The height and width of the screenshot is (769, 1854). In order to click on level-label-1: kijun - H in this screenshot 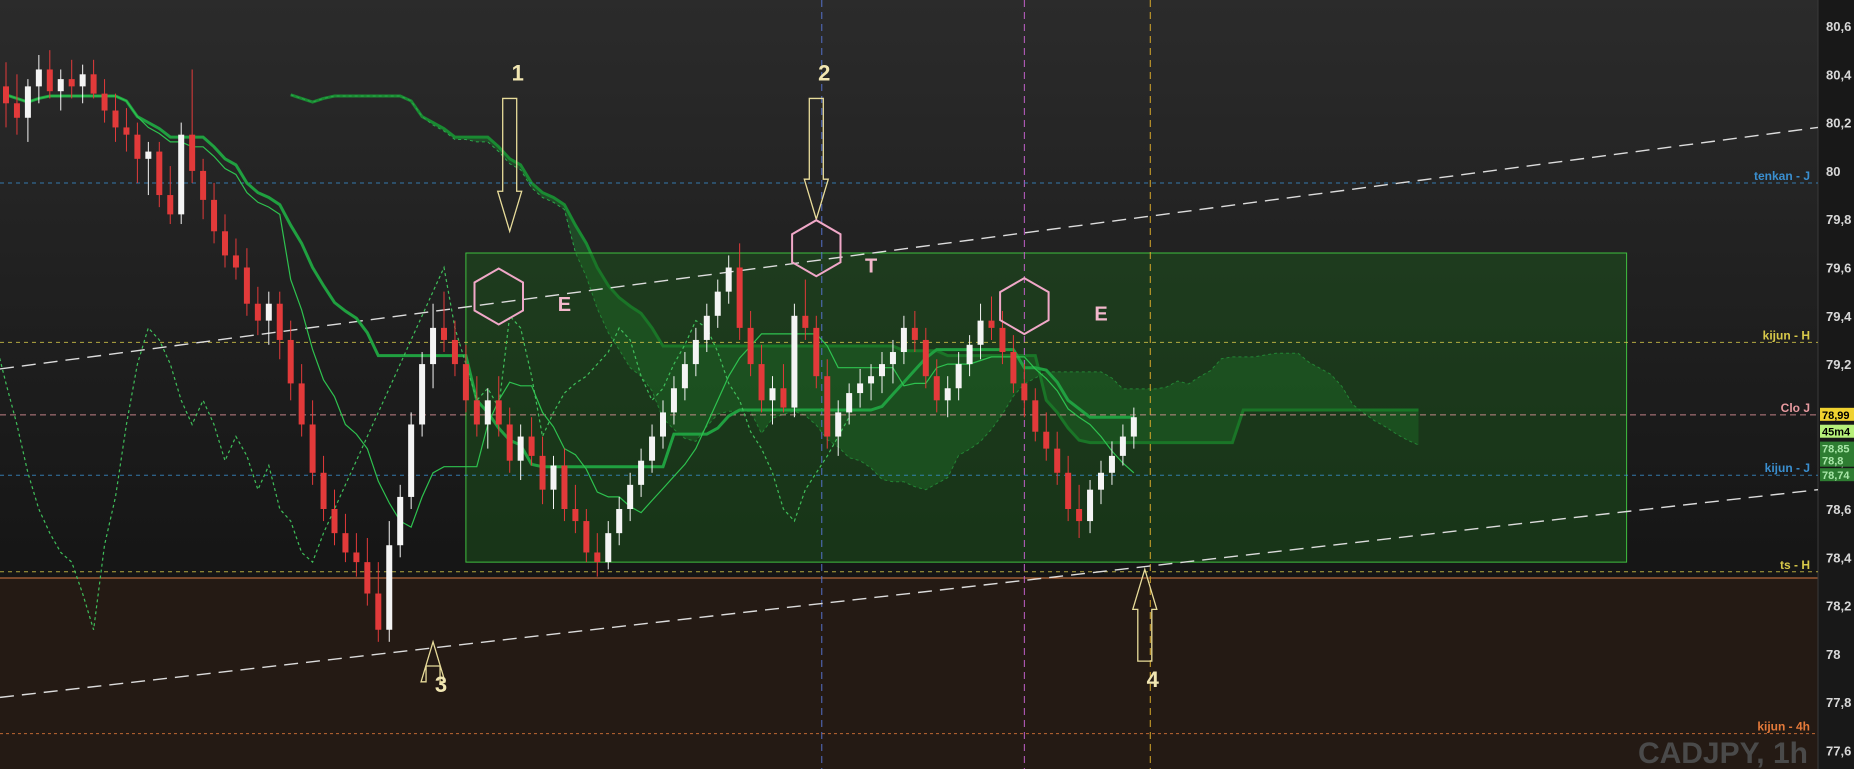, I will do `click(1786, 335)`.